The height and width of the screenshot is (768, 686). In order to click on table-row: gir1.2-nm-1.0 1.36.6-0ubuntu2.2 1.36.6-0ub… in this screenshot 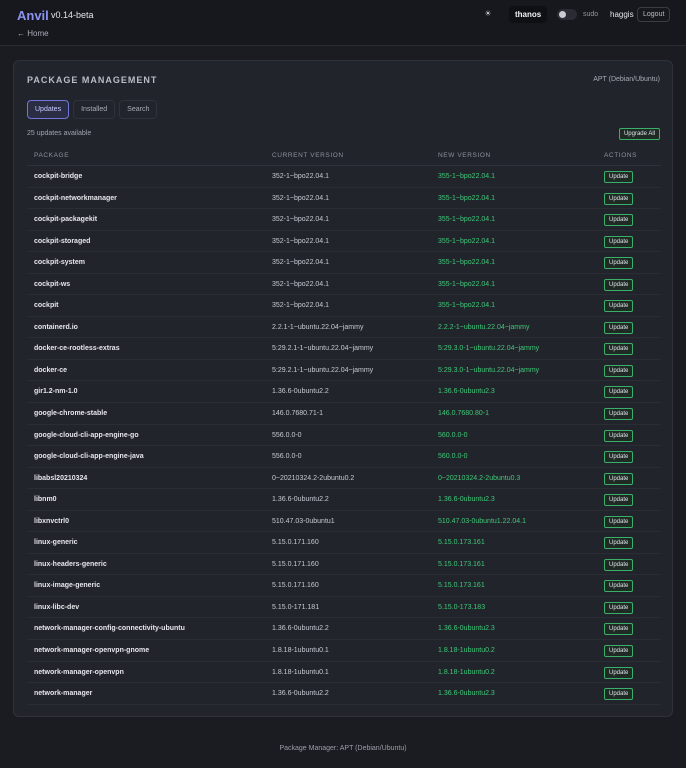, I will do `click(344, 392)`.